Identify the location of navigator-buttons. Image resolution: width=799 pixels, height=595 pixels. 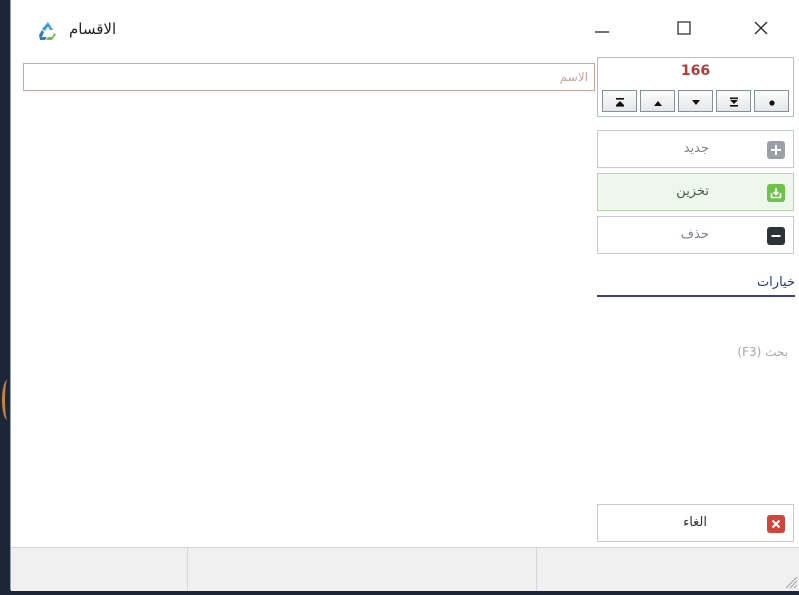
(695, 101).